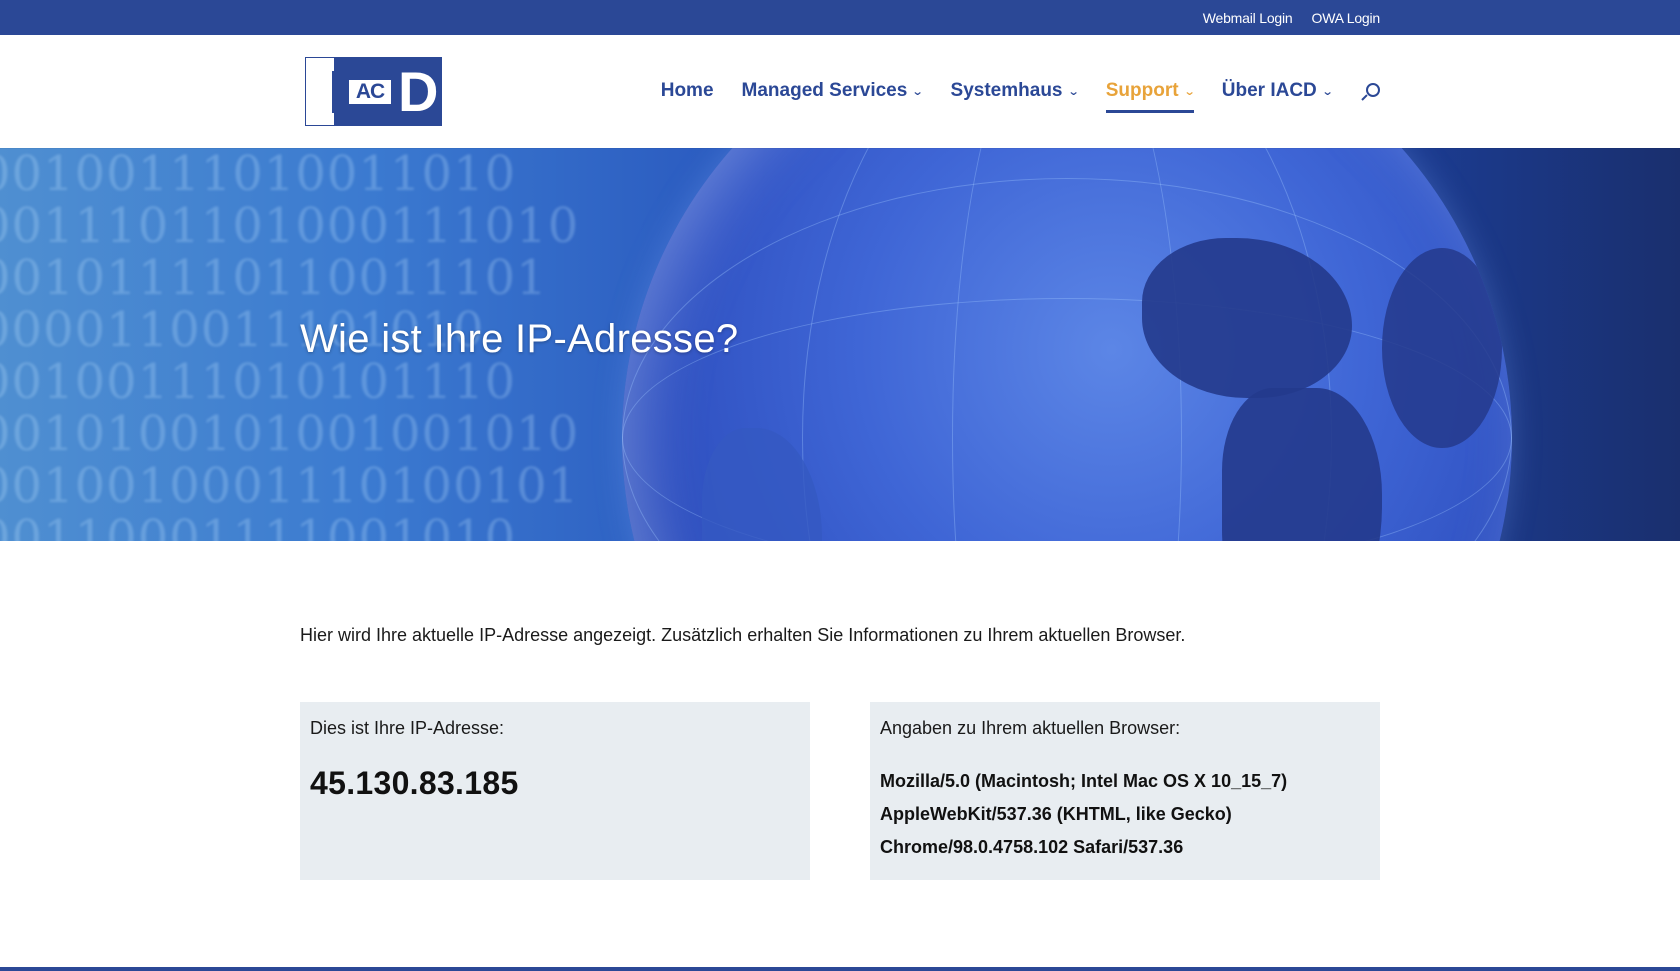  What do you see at coordinates (1056, 814) in the screenshot?
I see `user-agent-line: AppleWebKit/537.36 (KHTML, like Gecko)` at bounding box center [1056, 814].